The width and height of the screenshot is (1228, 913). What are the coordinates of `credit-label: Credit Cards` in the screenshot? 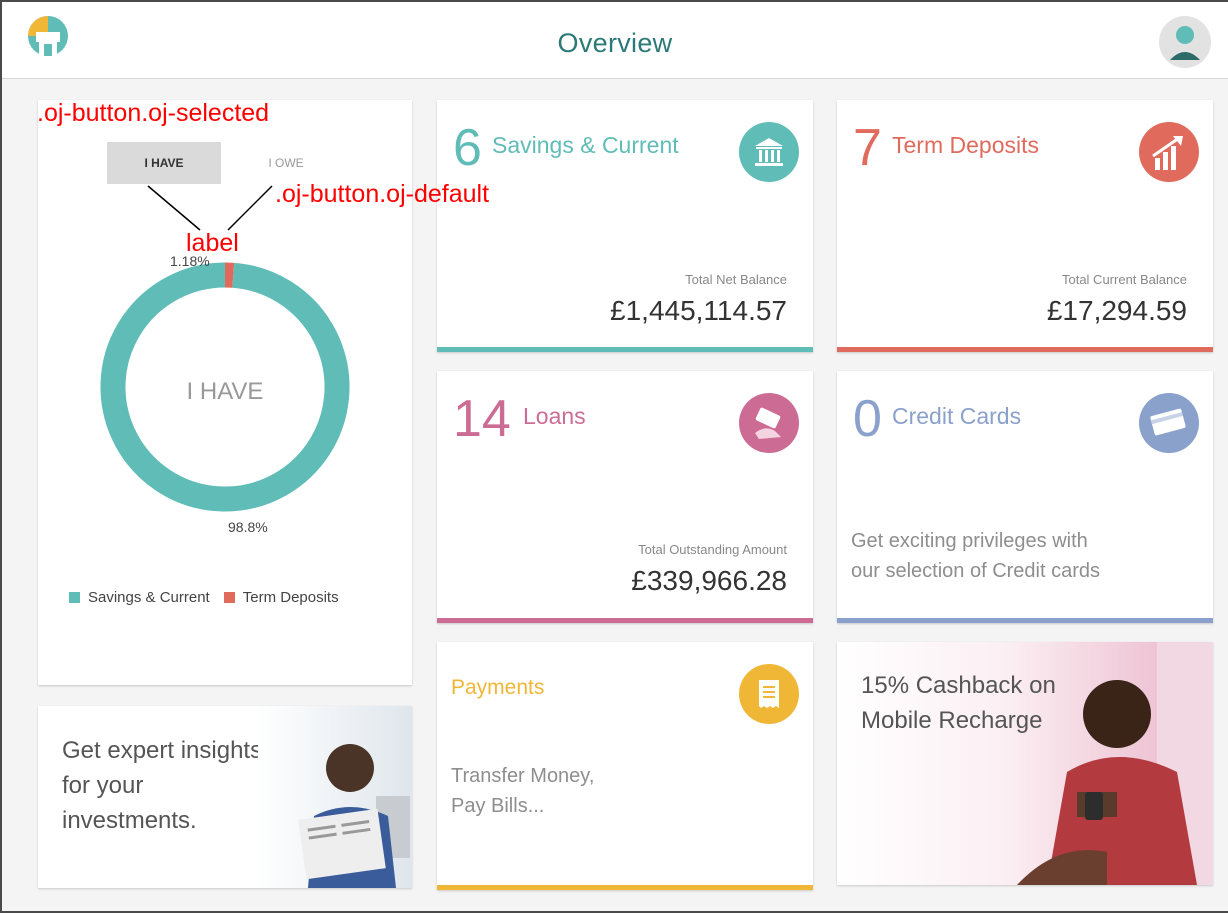 It's located at (957, 416).